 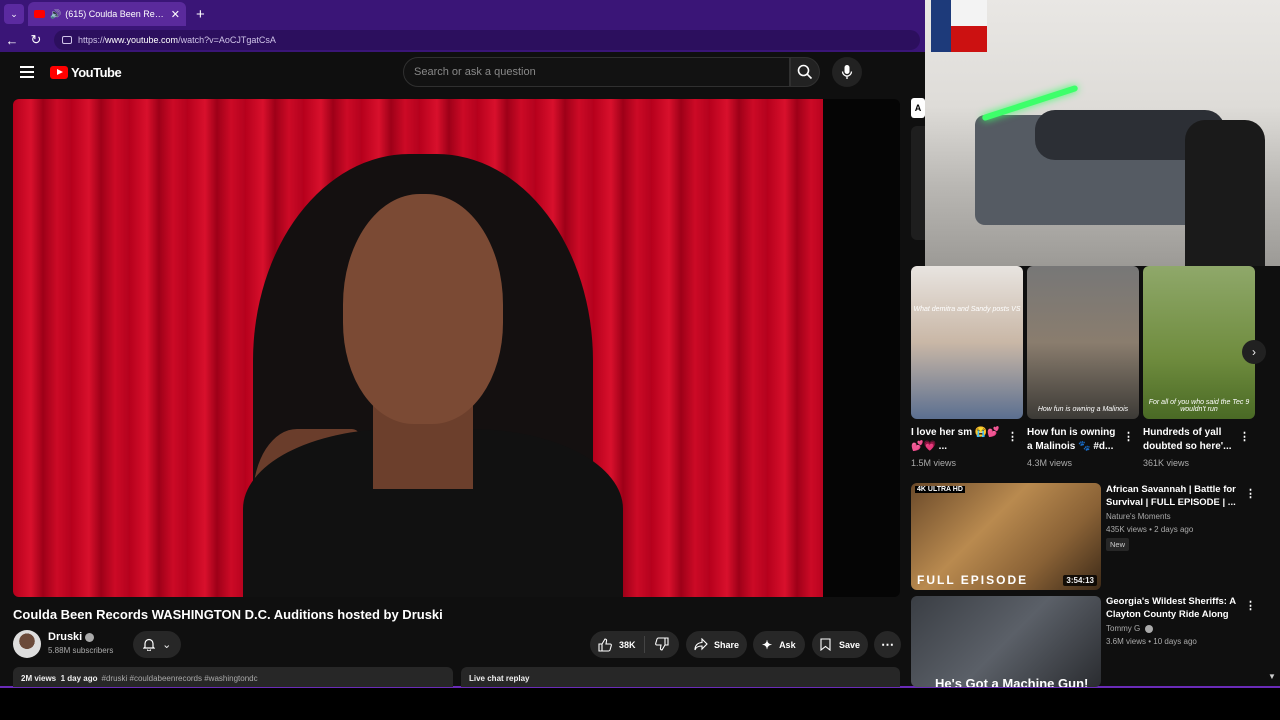 What do you see at coordinates (175, 14) in the screenshot?
I see `close-icon: ✕` at bounding box center [175, 14].